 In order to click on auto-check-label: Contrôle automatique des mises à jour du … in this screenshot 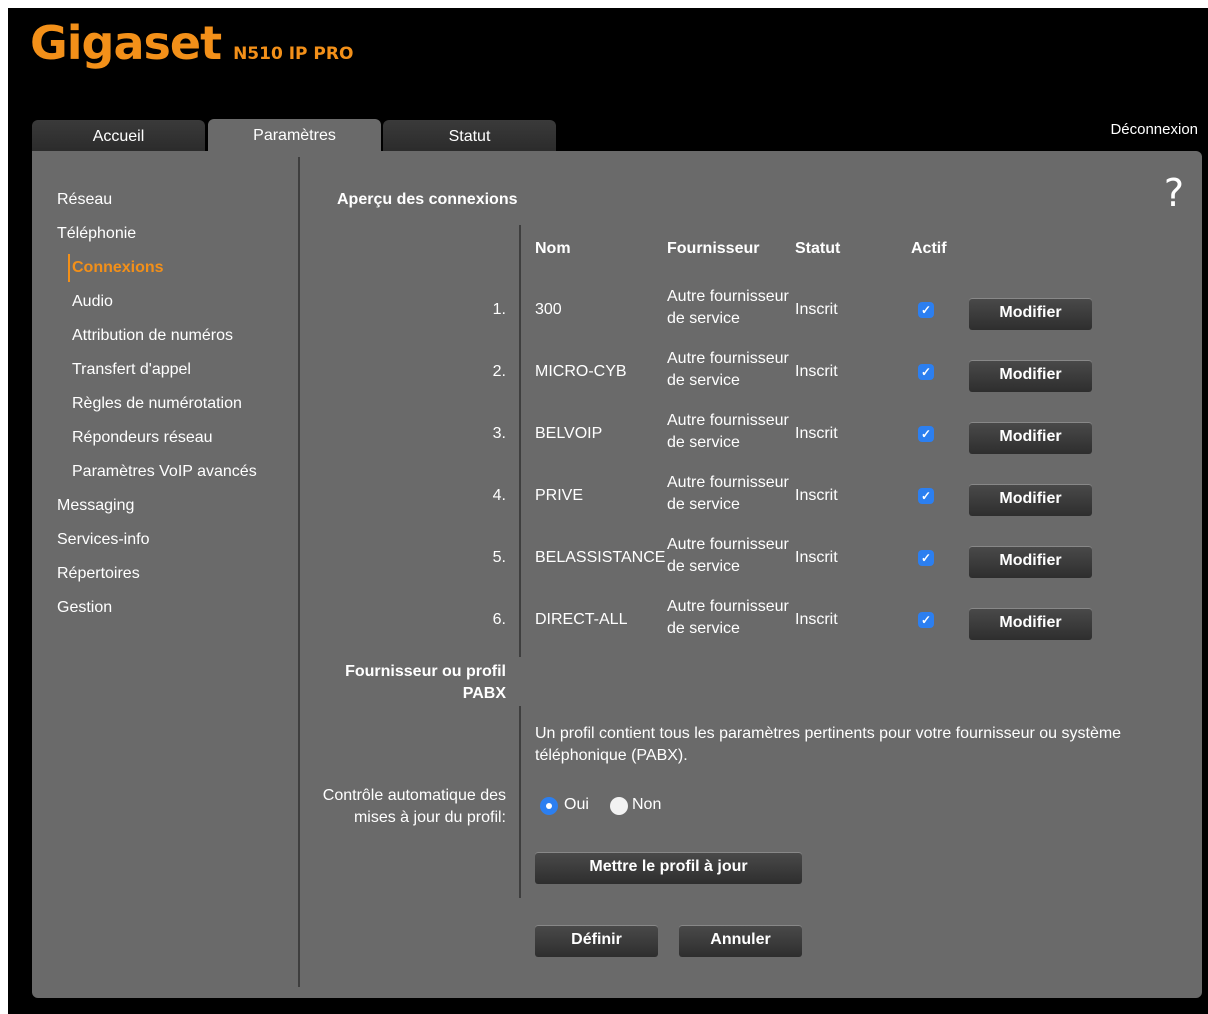, I will do `click(414, 806)`.